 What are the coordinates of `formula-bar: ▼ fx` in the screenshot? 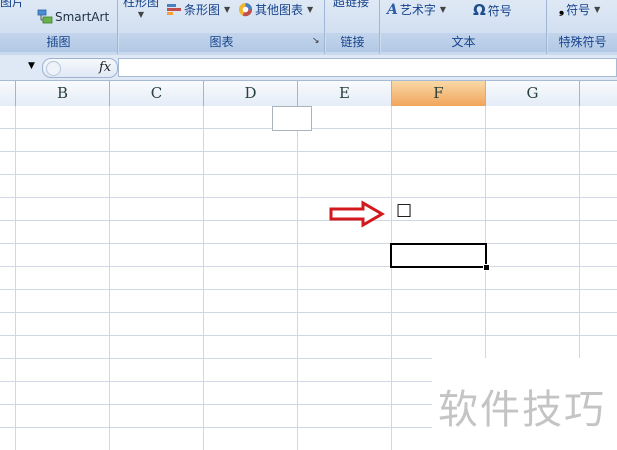 It's located at (308, 68).